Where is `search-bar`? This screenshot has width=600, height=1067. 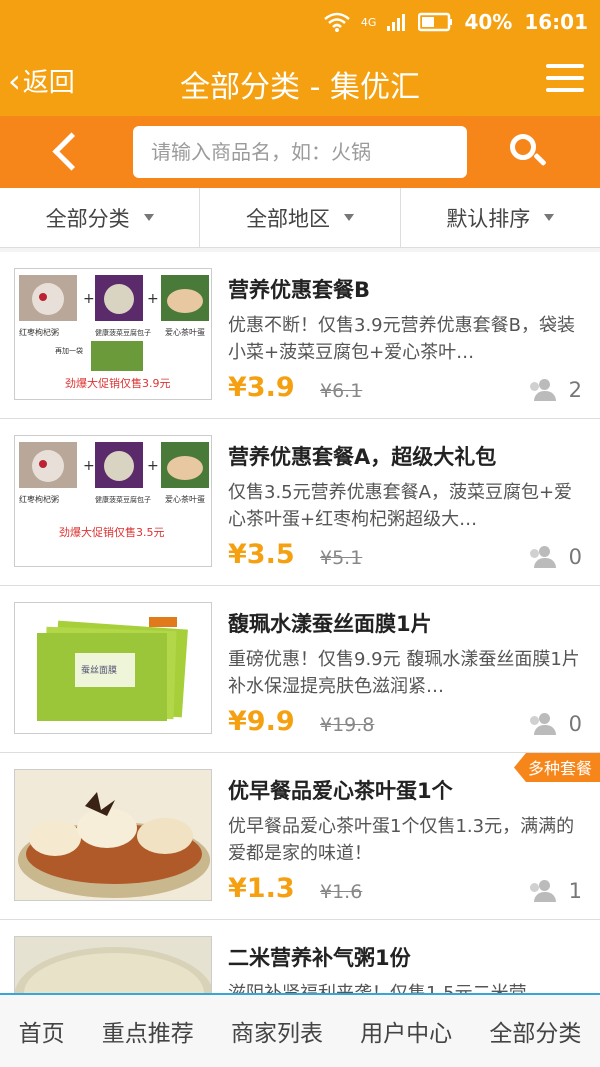
search-bar is located at coordinates (300, 152).